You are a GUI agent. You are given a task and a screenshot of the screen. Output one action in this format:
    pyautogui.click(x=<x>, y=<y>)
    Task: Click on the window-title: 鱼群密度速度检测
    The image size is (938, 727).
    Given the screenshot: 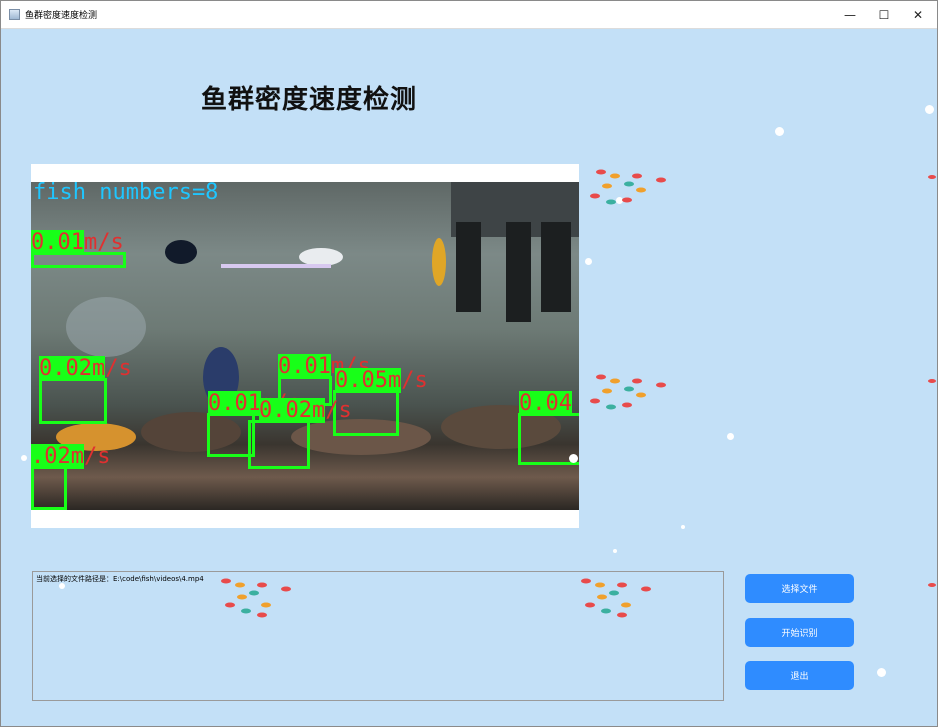 What is the action you would take?
    pyautogui.click(x=61, y=16)
    